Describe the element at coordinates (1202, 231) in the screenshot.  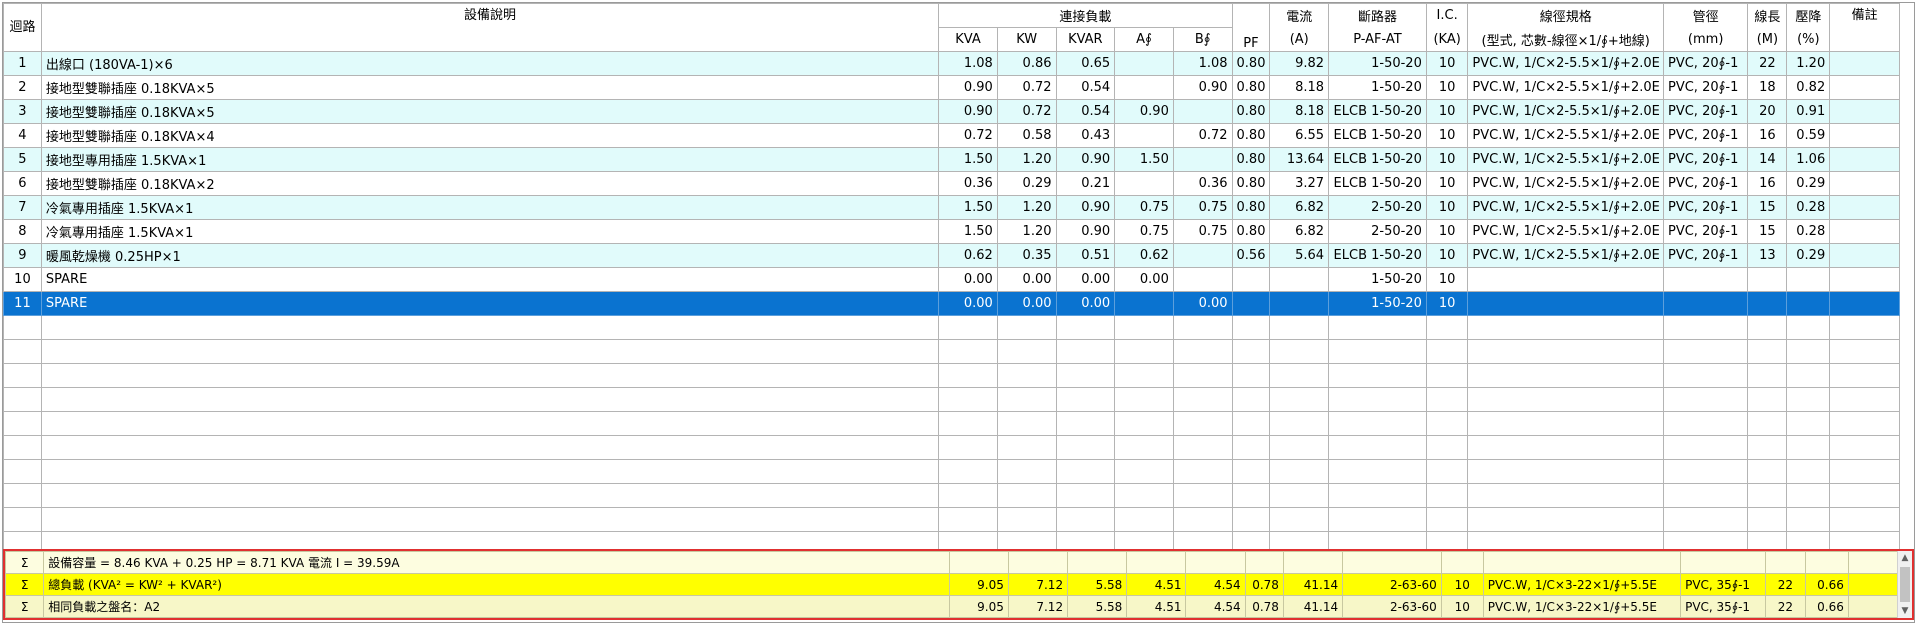
I see `cell-b-phase: 0.75` at that location.